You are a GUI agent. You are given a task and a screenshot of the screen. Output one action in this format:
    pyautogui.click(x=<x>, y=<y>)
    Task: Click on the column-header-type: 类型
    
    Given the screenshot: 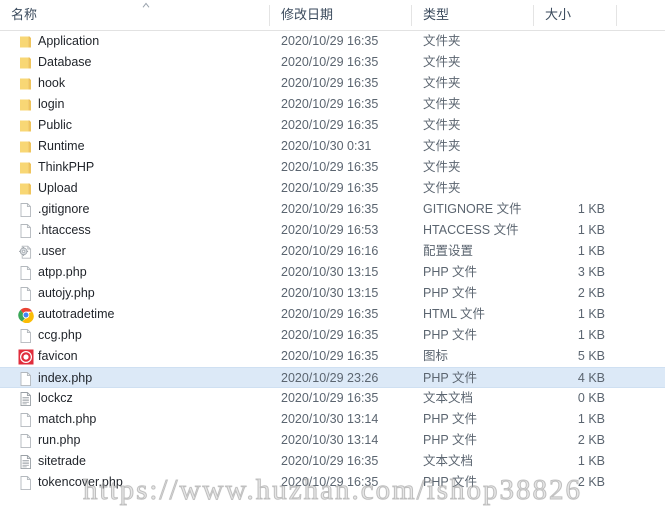 What is the action you would take?
    pyautogui.click(x=473, y=15)
    